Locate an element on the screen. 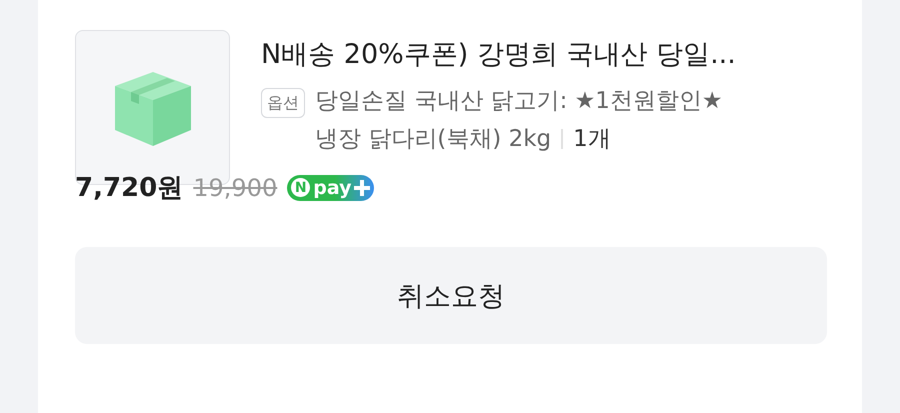 The height and width of the screenshot is (413, 900). plus-icon is located at coordinates (362, 188).